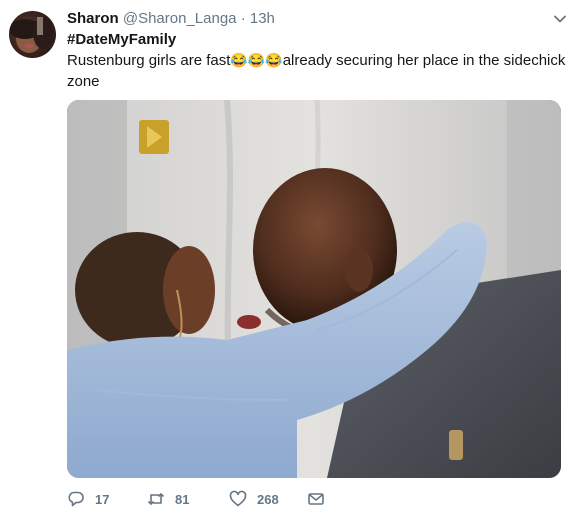 The width and height of the screenshot is (581, 517). Describe the element at coordinates (168, 499) in the screenshot. I see `retweet-button: 81` at that location.